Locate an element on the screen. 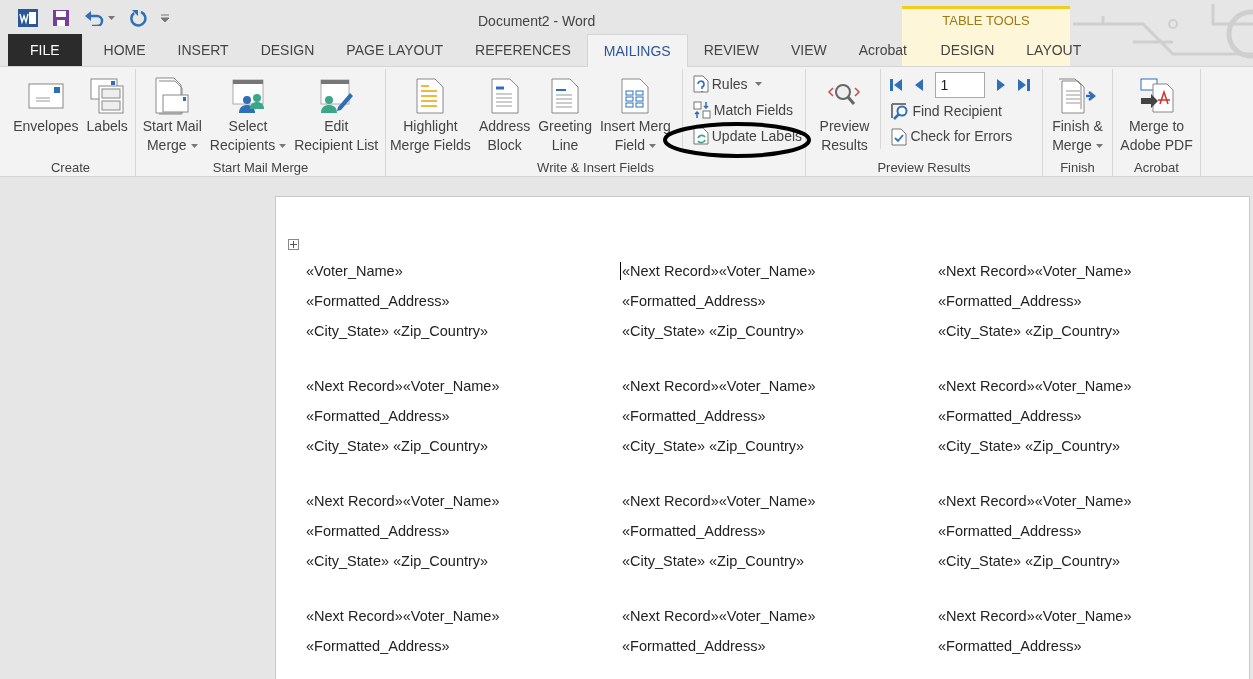 The image size is (1253, 679). ribbon-button: Address Block is located at coordinates (504, 113).